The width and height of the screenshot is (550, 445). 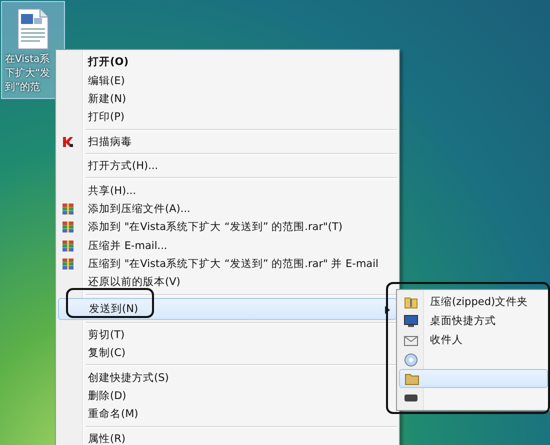 What do you see at coordinates (479, 301) in the screenshot?
I see `submenu-label: 压缩(zipped)文件夹` at bounding box center [479, 301].